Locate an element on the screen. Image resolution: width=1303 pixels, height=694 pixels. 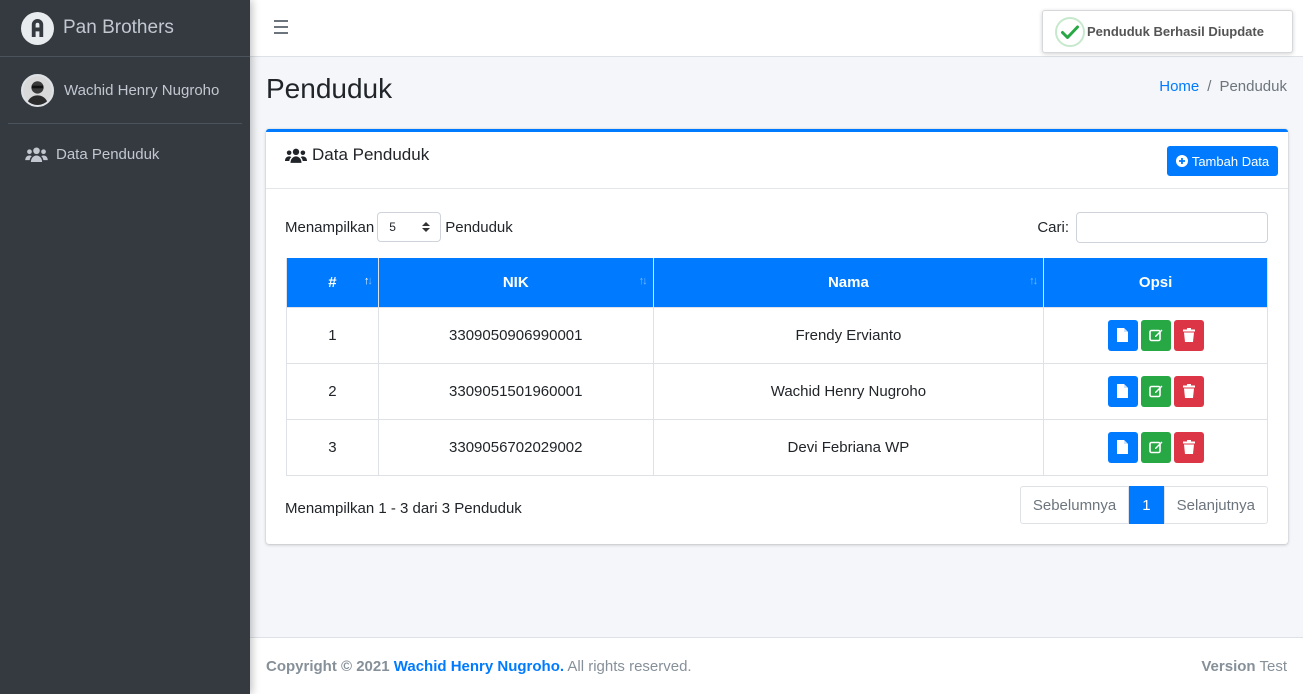
breadcrumb: Home / Penduduk is located at coordinates (1223, 86).